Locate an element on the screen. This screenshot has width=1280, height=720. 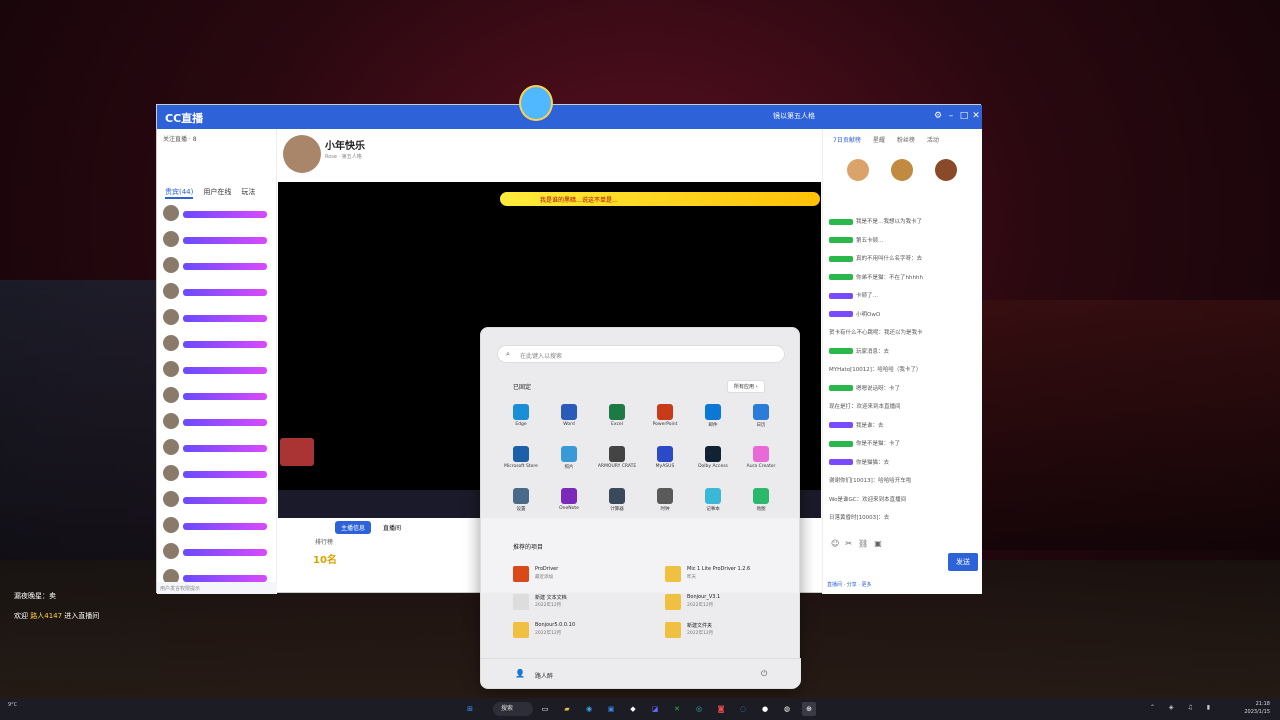
chat-message: 玩家消息：去 is located at coordinates (904, 351).